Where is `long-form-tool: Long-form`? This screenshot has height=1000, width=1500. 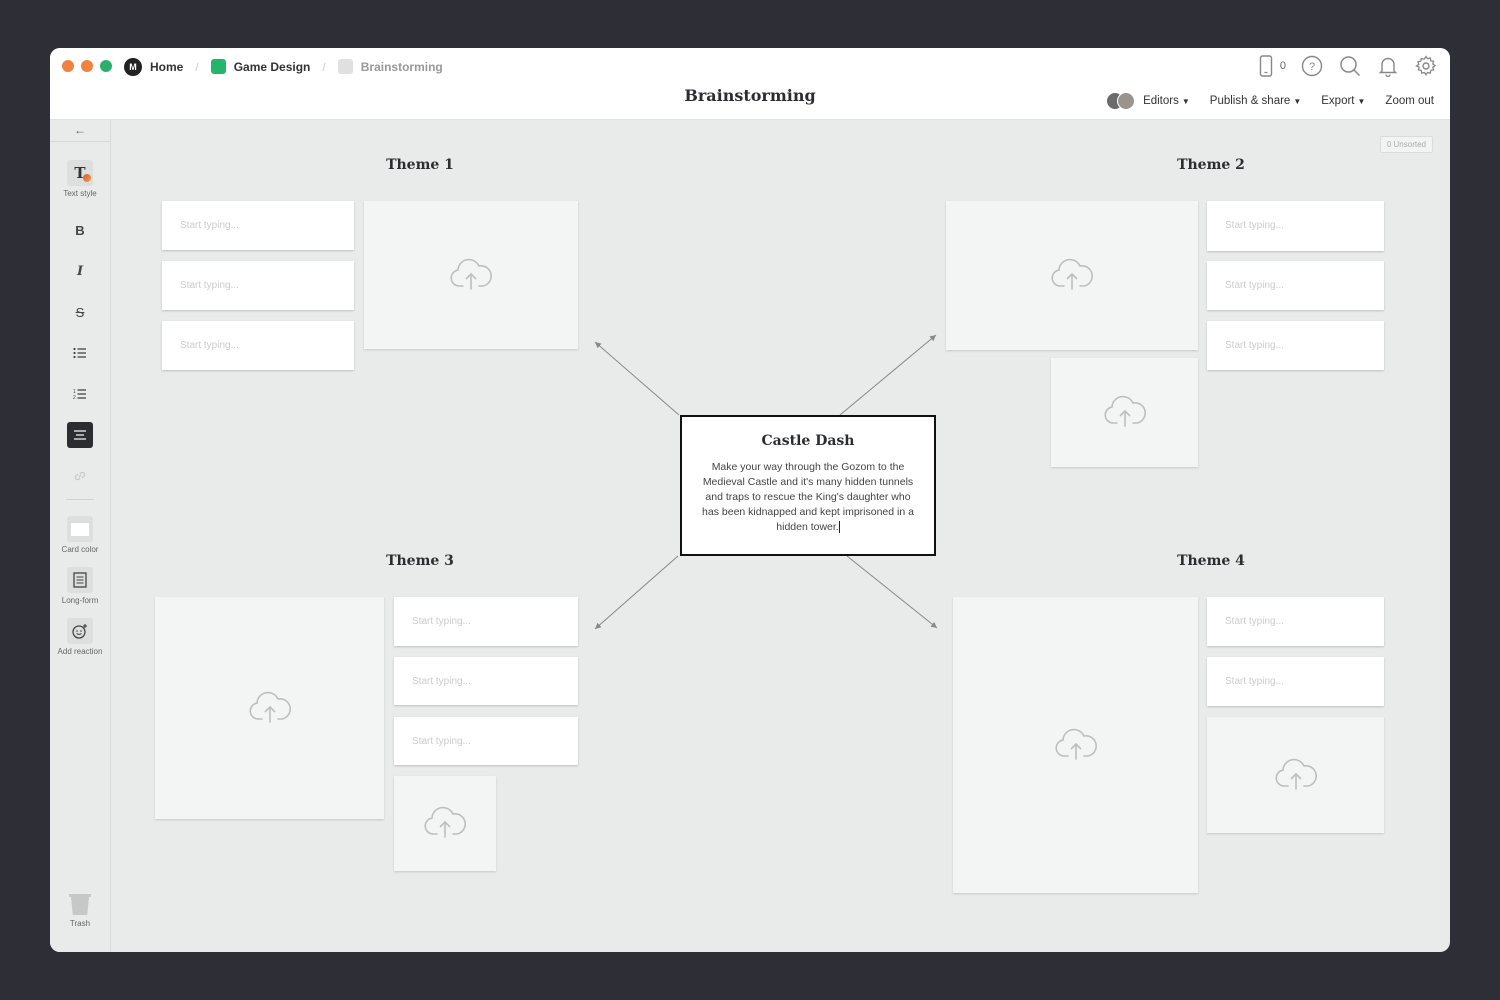 long-form-tool: Long-form is located at coordinates (80, 586).